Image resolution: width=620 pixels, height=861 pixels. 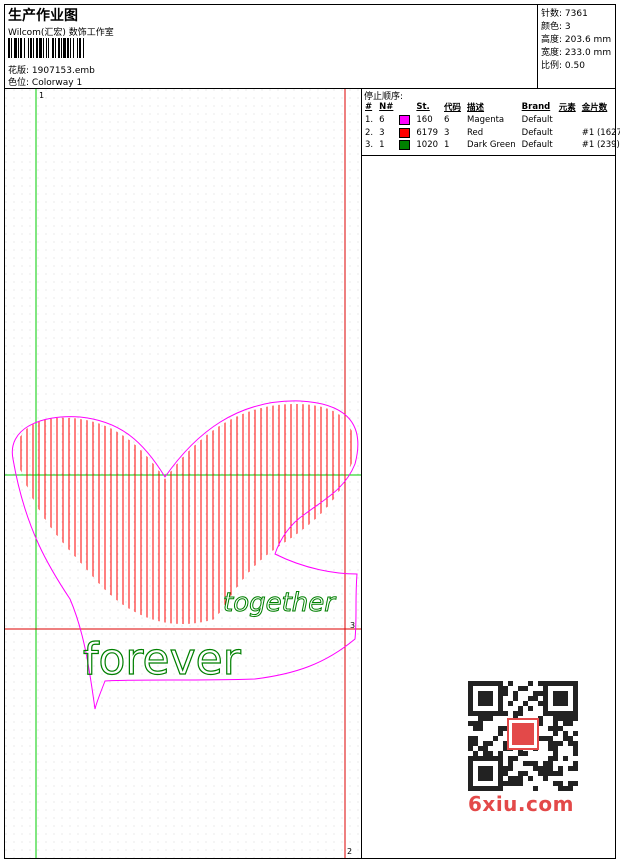 What do you see at coordinates (491, 133) in the screenshot?
I see `table-row: 2. 3 6179 3 Red Default #1 (1627)` at bounding box center [491, 133].